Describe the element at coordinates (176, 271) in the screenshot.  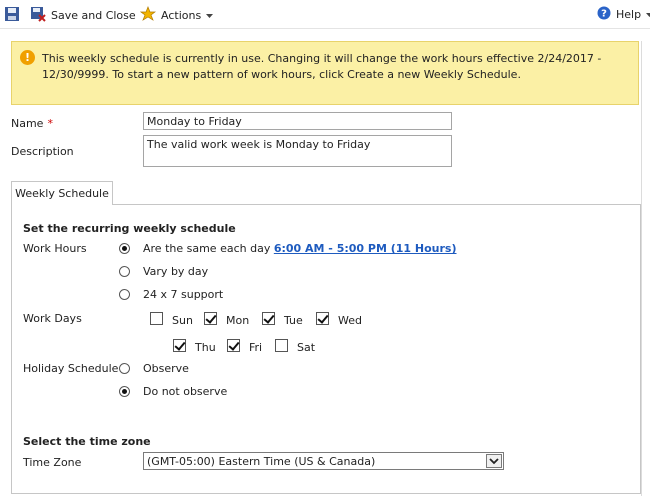
I see `work-hours-vary-label: Vary by day` at that location.